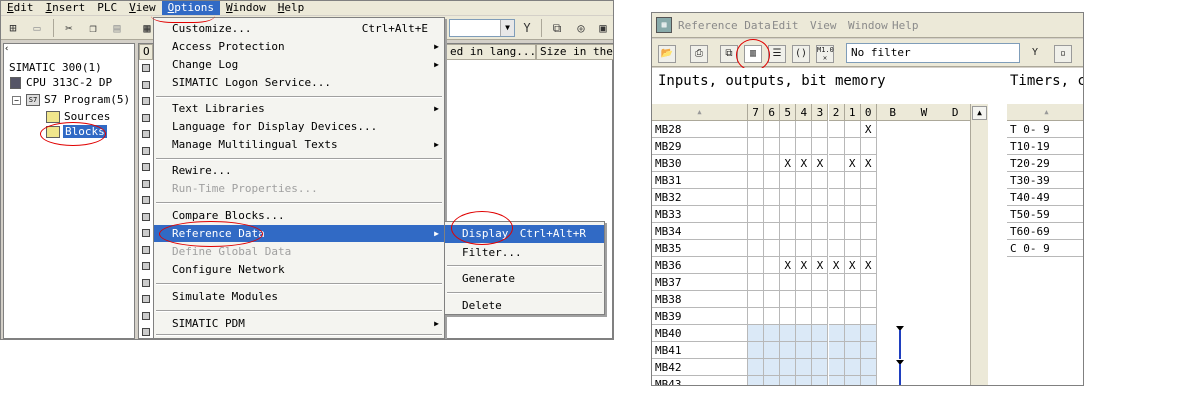 This screenshot has height=404, width=1204. Describe the element at coordinates (667, 54) in the screenshot. I see `open-icon: 📂` at that location.